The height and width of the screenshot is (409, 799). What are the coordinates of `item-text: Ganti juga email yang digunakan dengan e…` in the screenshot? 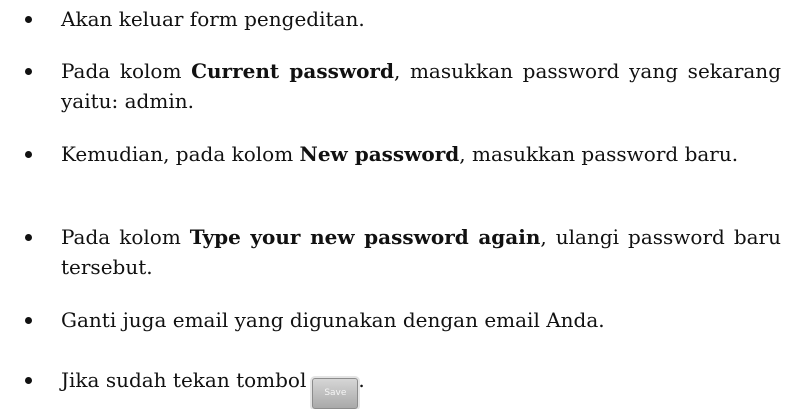 It's located at (421, 320).